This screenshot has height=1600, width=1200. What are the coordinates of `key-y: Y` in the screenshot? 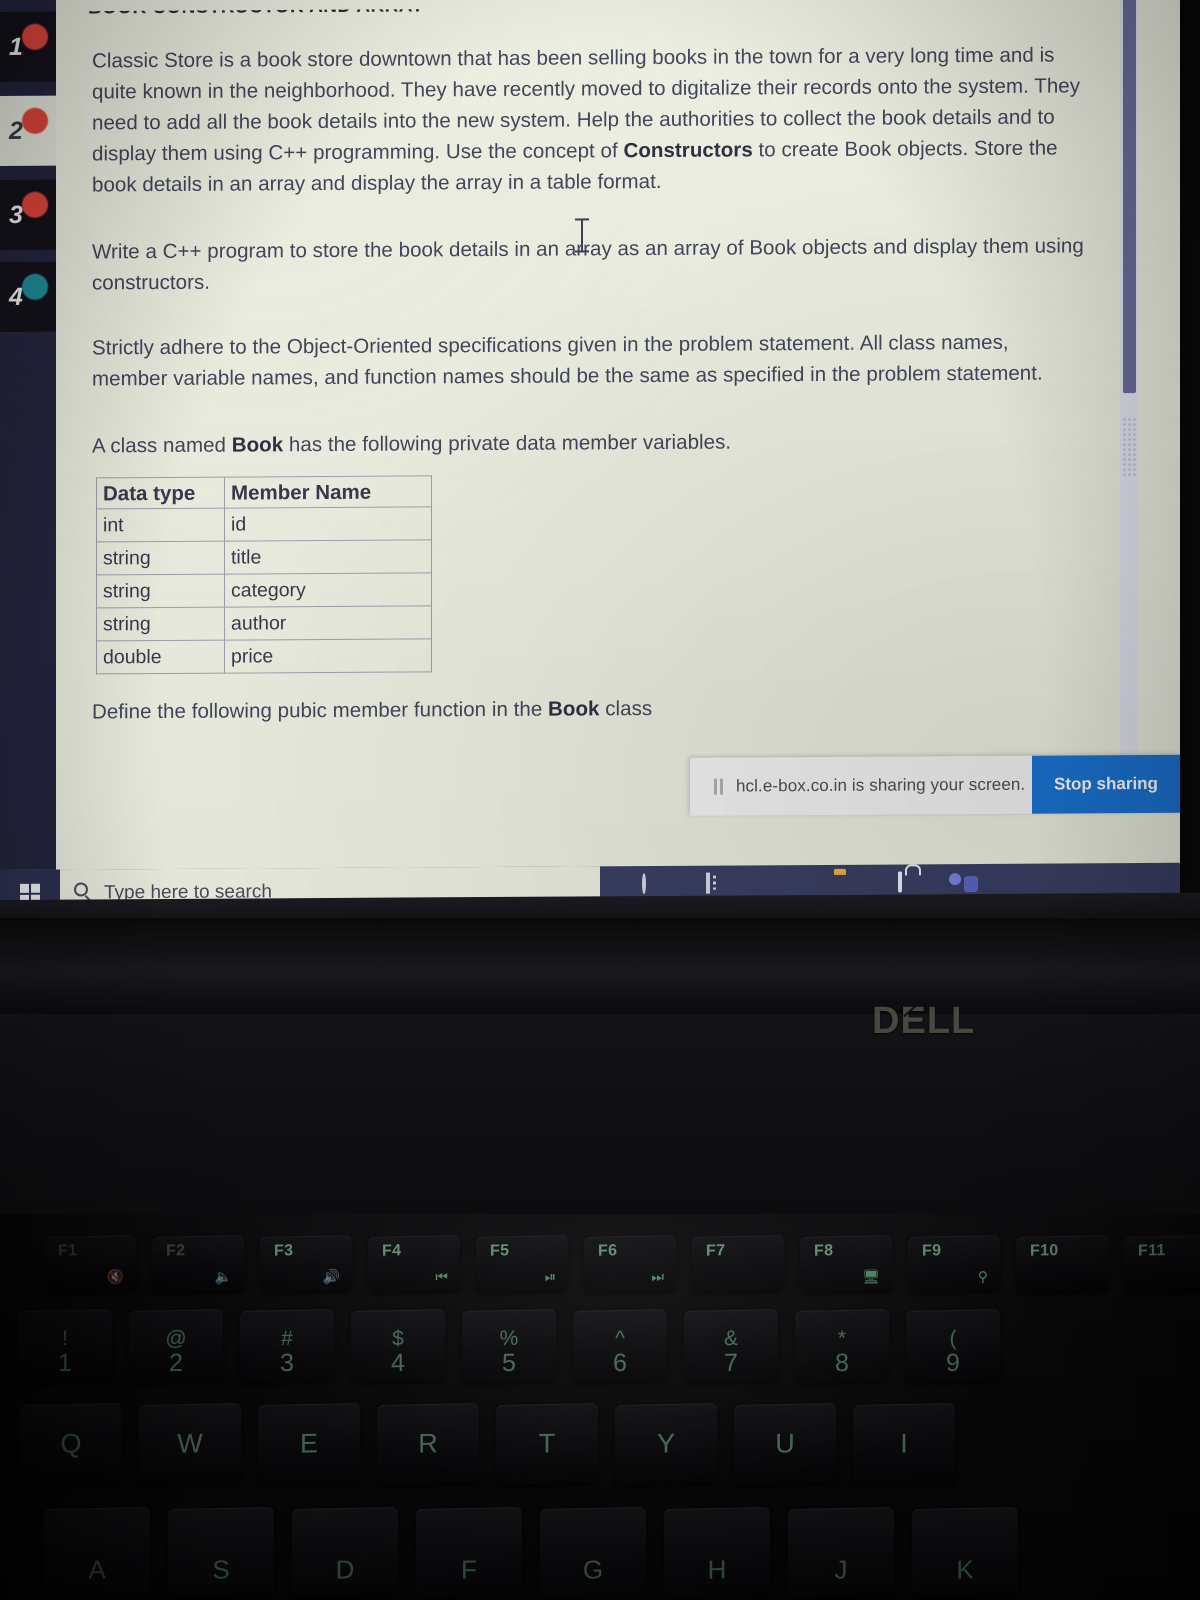 It's located at (666, 1444).